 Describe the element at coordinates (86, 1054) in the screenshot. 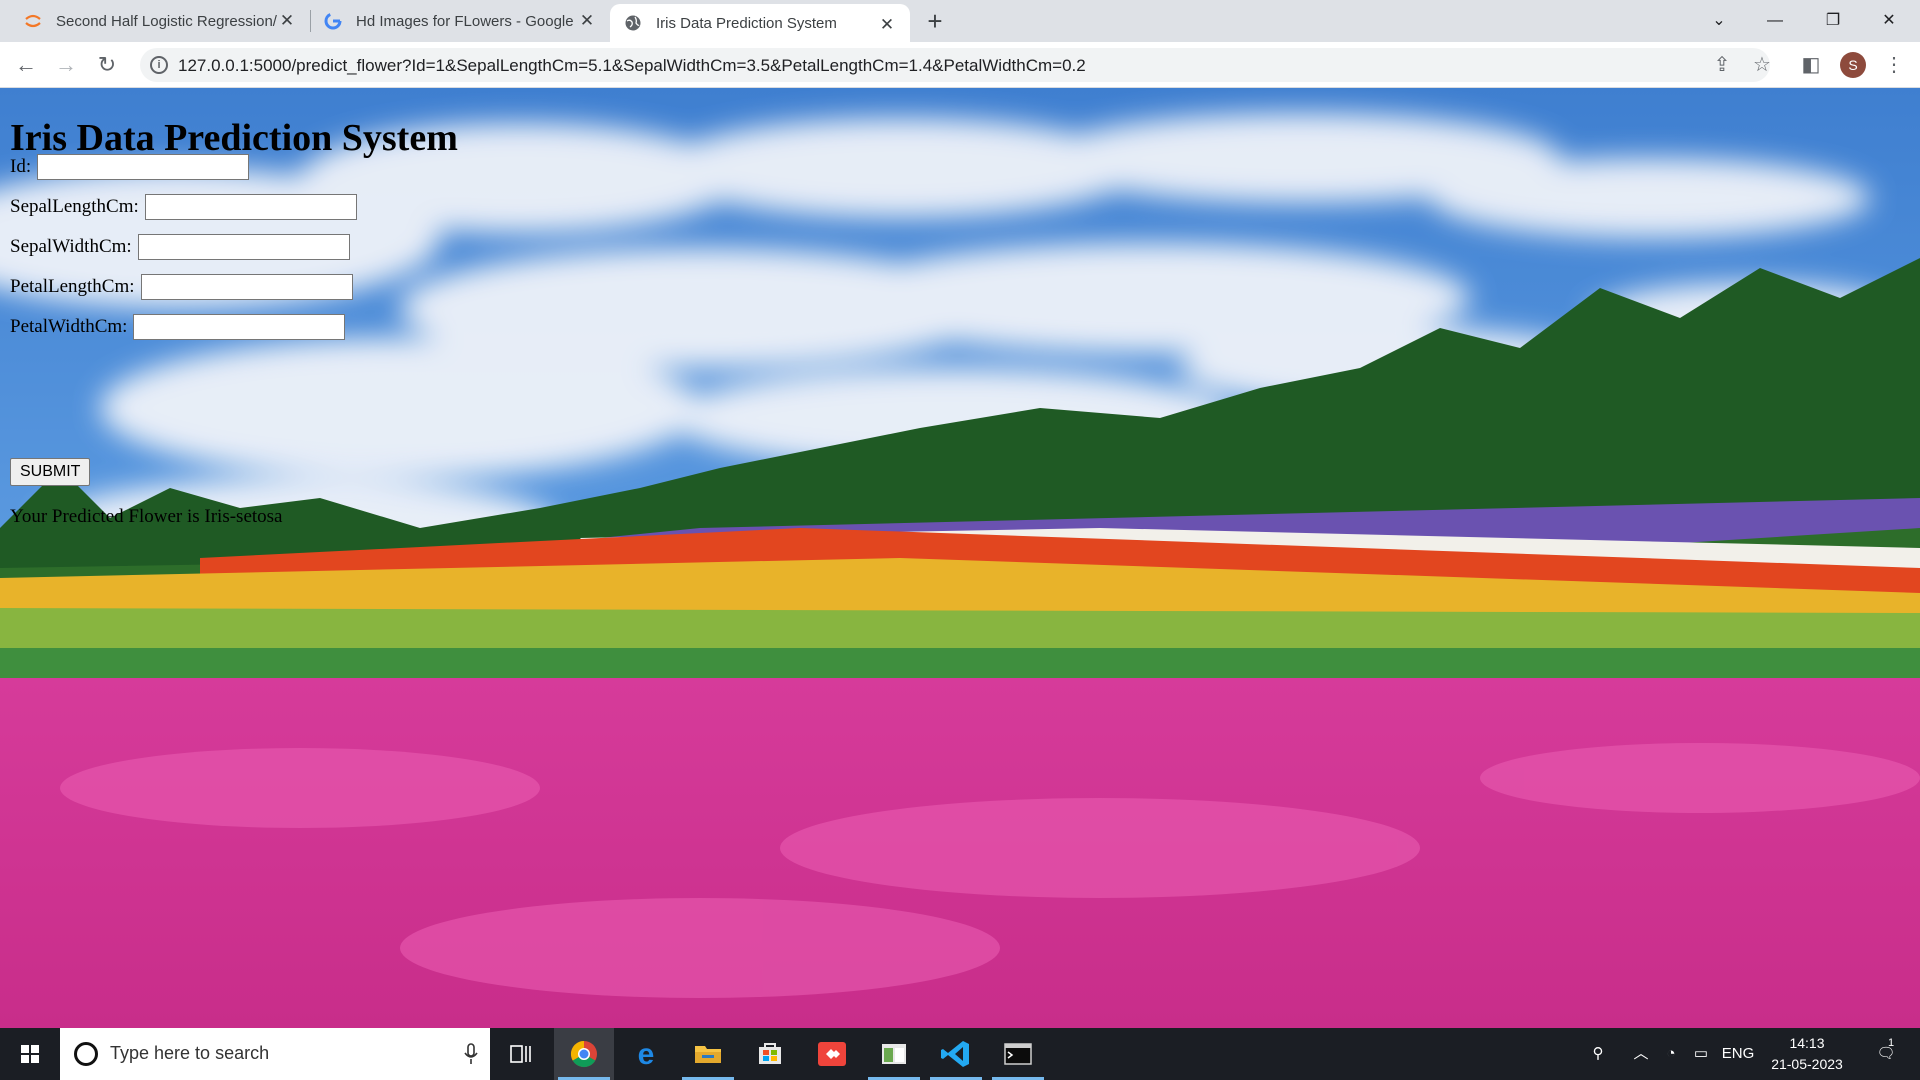

I see `cortana-icon` at that location.